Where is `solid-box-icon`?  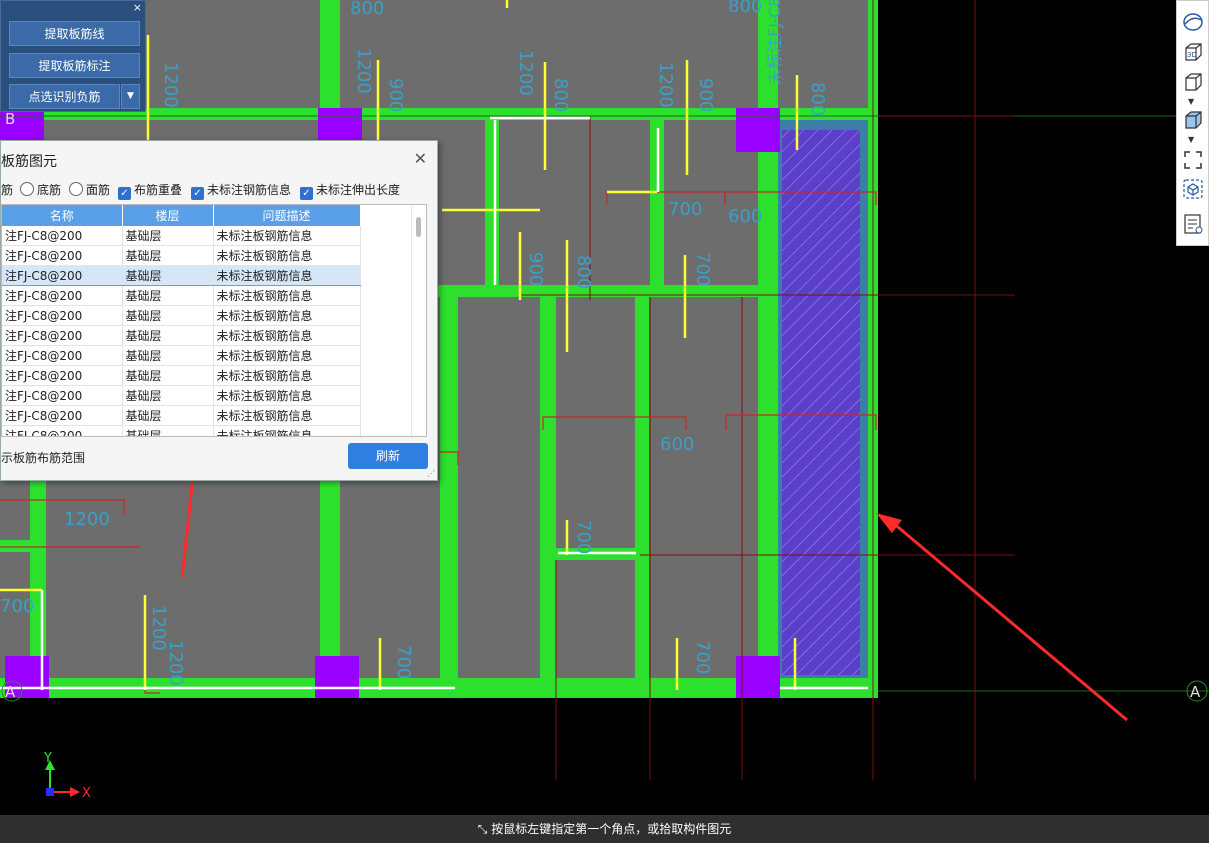 solid-box-icon is located at coordinates (1193, 120).